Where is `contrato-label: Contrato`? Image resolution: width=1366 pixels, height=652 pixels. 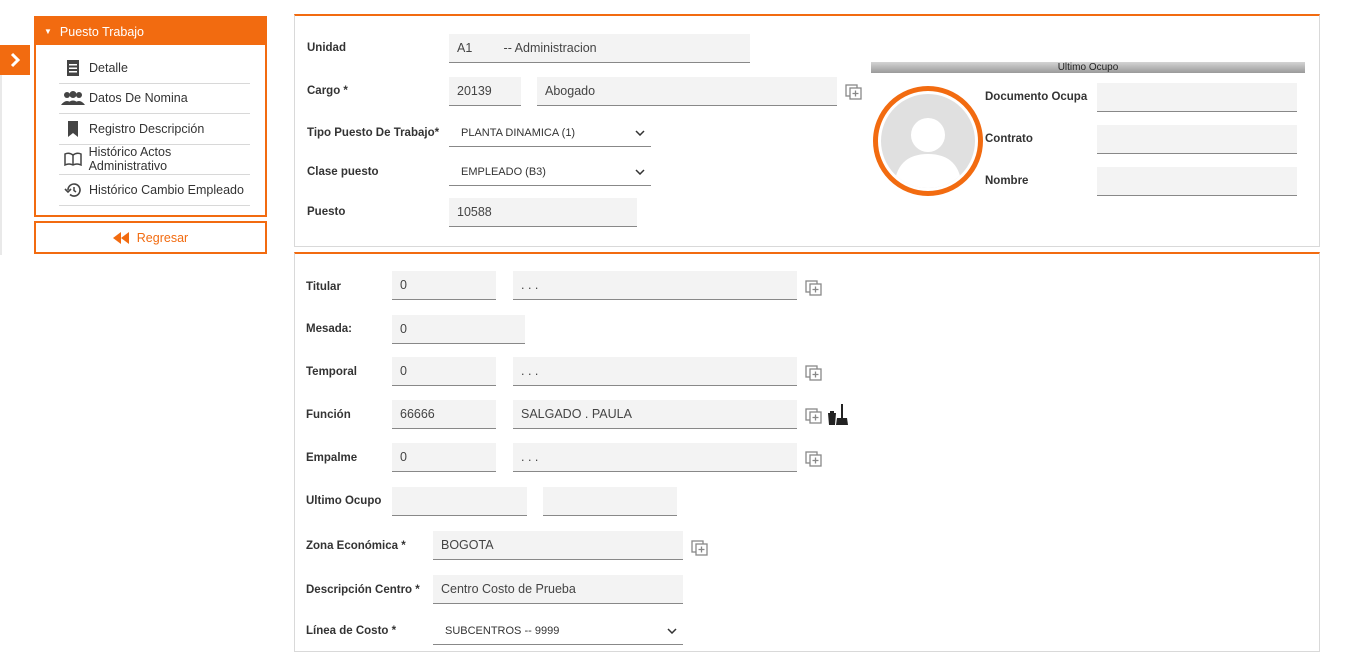 contrato-label: Contrato is located at coordinates (1009, 139).